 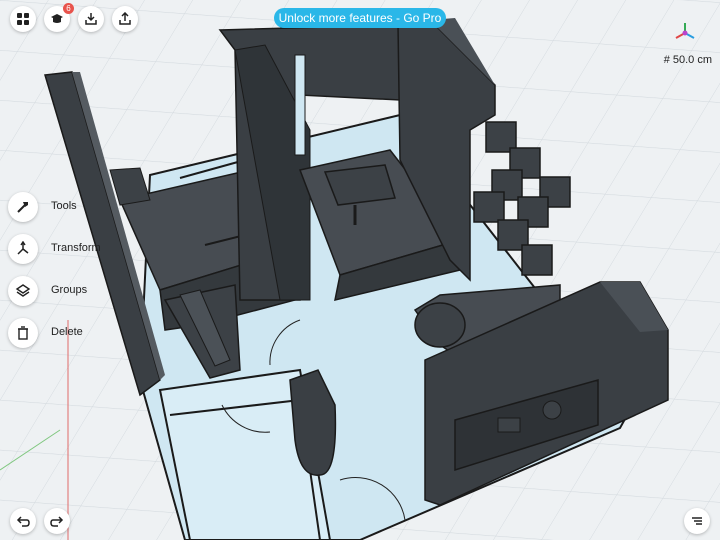 What do you see at coordinates (76, 248) in the screenshot?
I see `transform-label: Transform` at bounding box center [76, 248].